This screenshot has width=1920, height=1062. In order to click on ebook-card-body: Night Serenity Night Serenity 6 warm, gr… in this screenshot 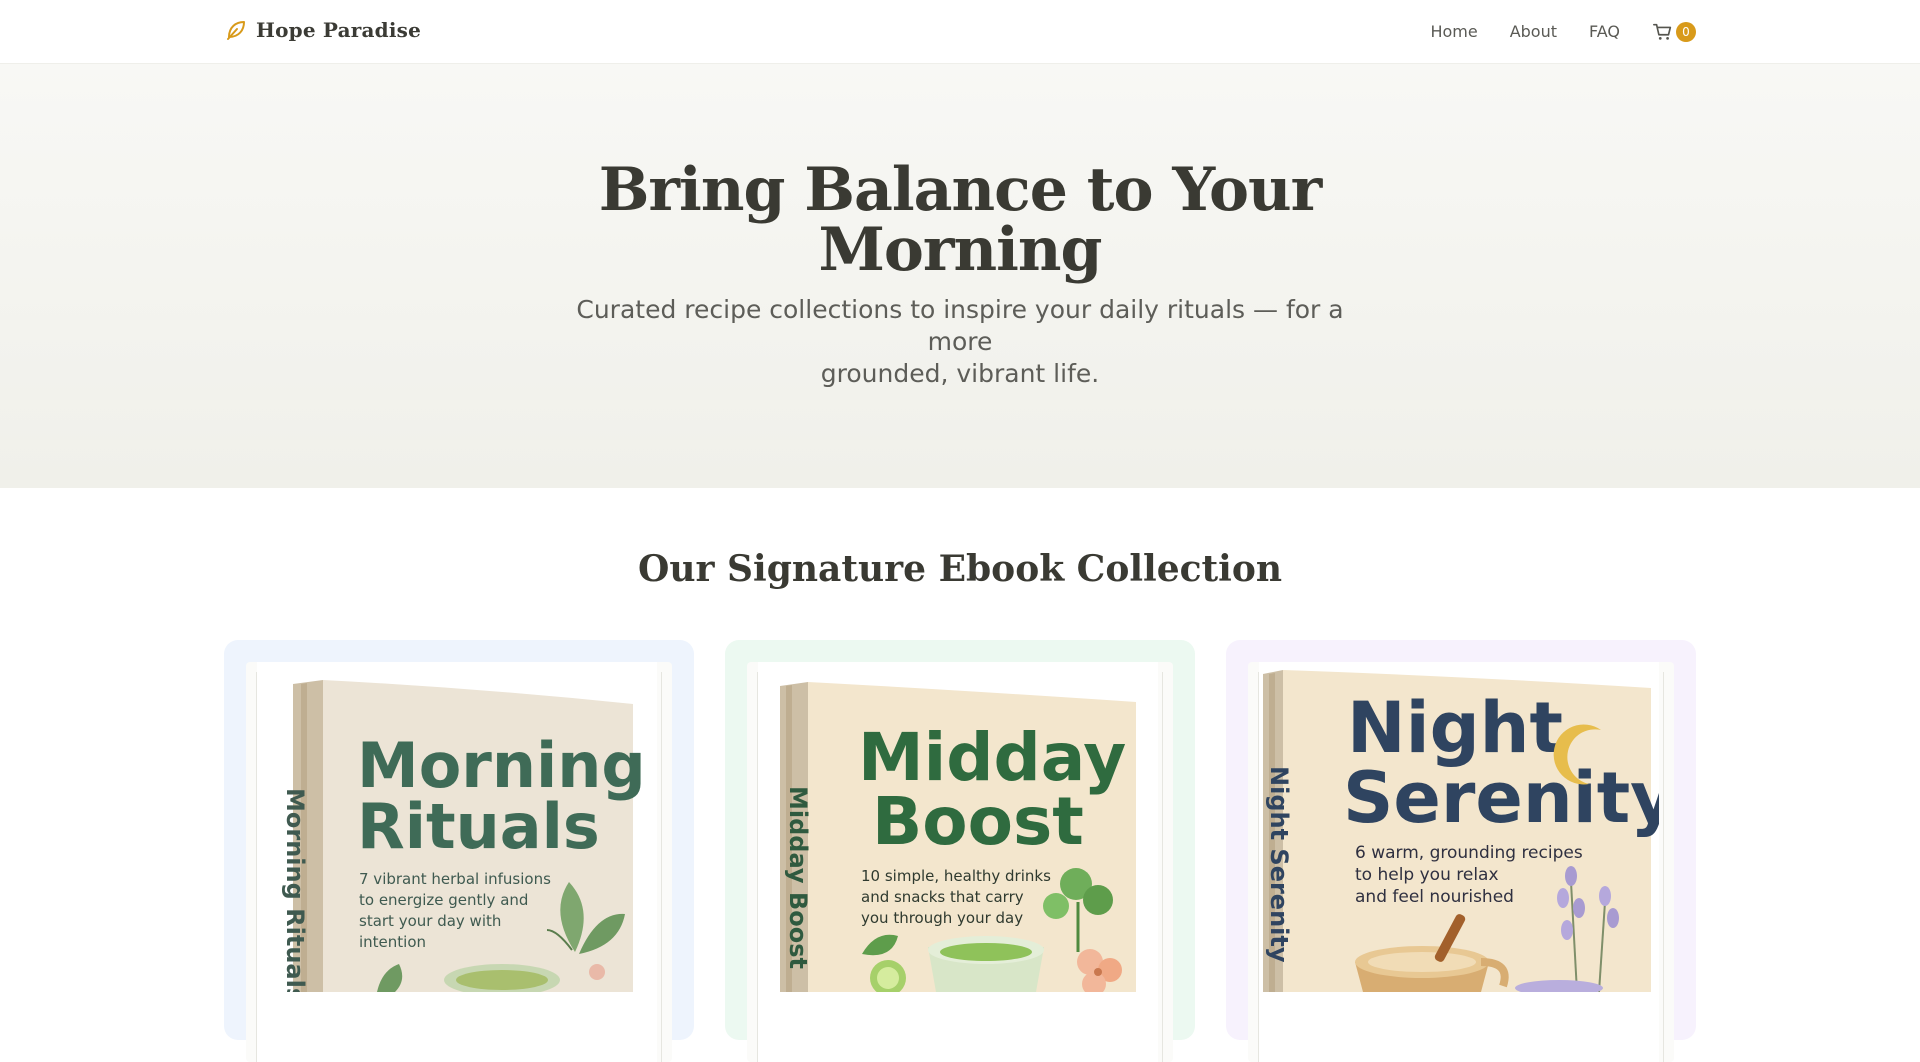, I will do `click(1461, 862)`.